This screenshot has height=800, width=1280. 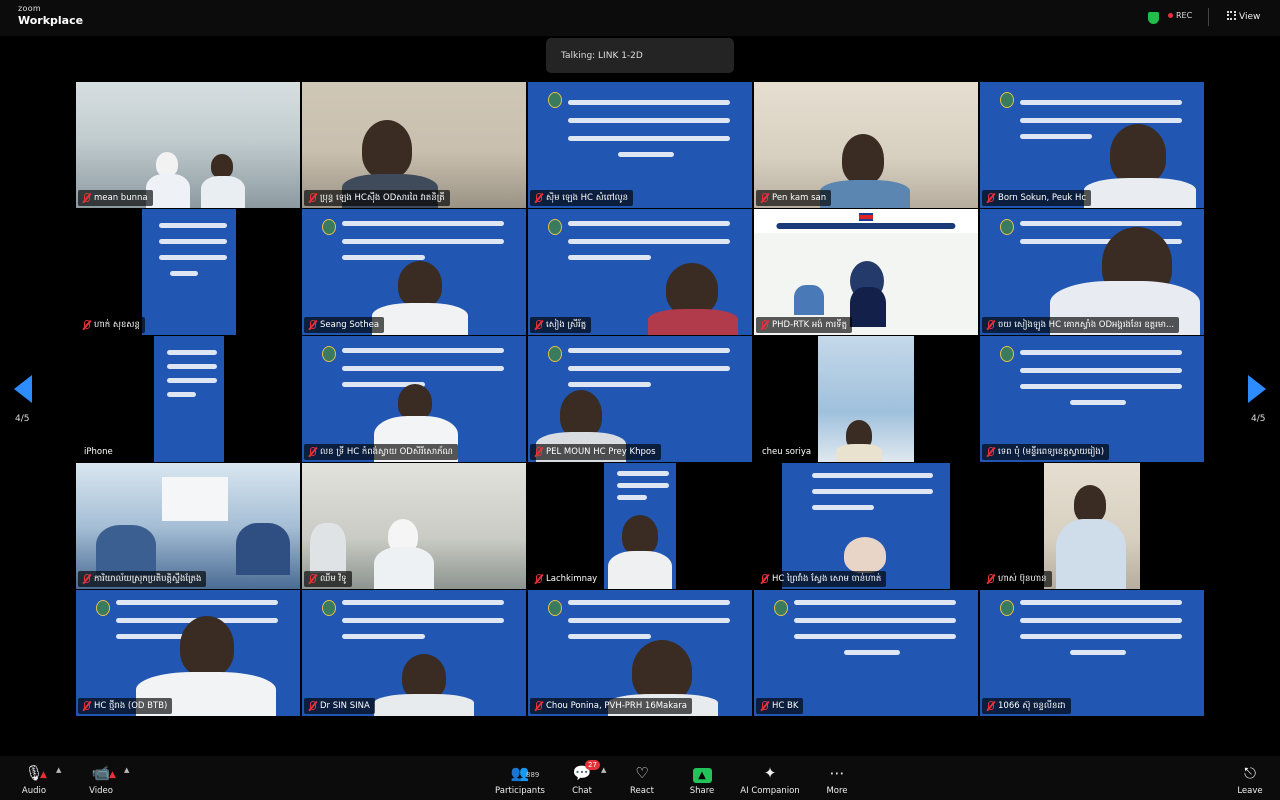 I want to click on video-label: Video, so click(x=101, y=791).